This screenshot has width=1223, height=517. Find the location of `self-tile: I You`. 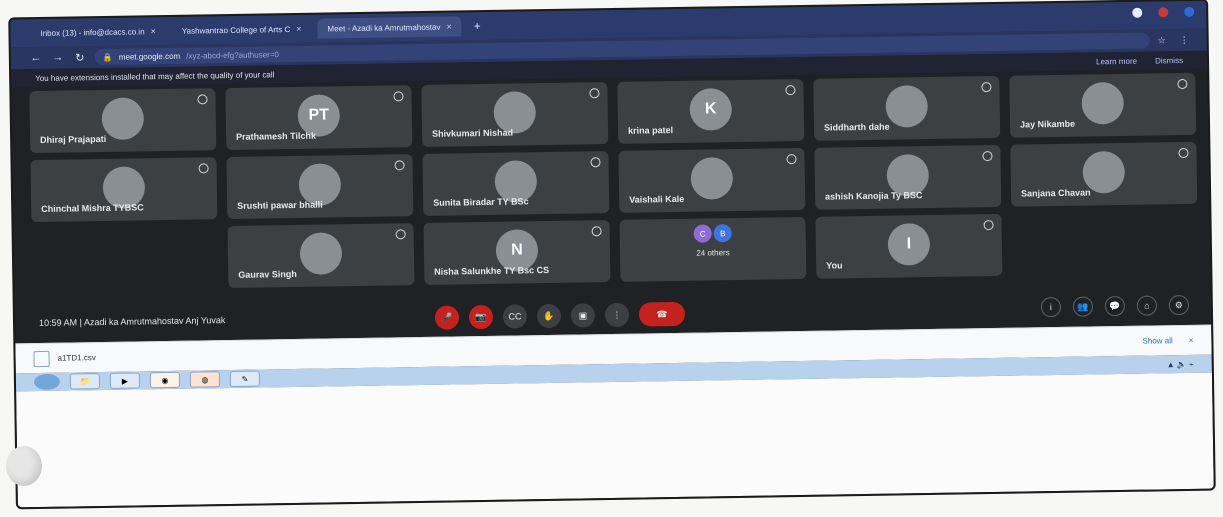

self-tile: I You is located at coordinates (909, 246).